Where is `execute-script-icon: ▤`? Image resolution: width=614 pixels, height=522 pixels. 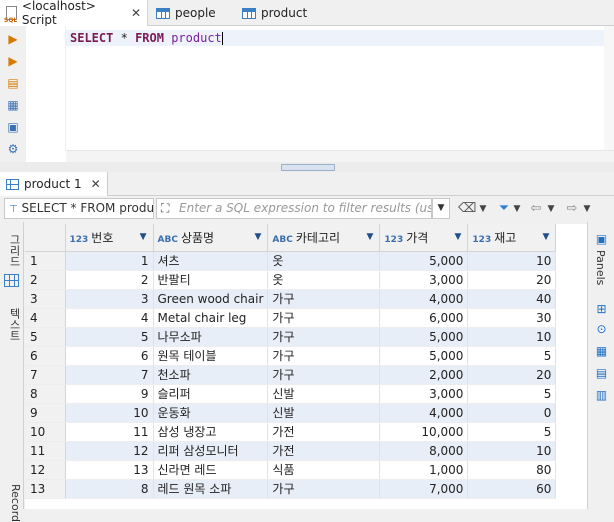 execute-script-icon: ▤ is located at coordinates (13, 83).